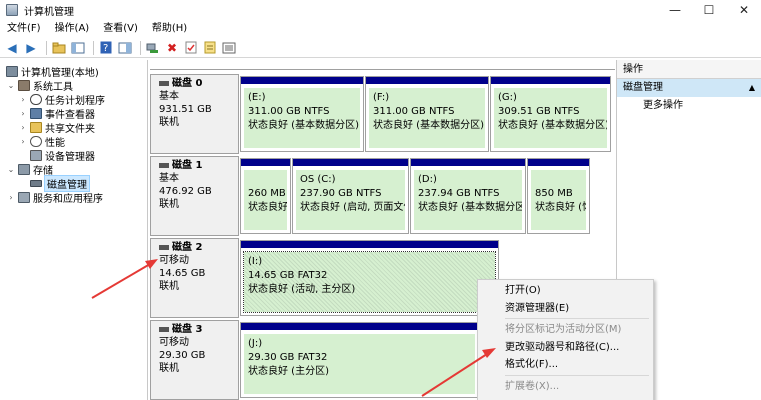  What do you see at coordinates (689, 106) in the screenshot?
I see `more-actions-item: 更多操作` at bounding box center [689, 106].